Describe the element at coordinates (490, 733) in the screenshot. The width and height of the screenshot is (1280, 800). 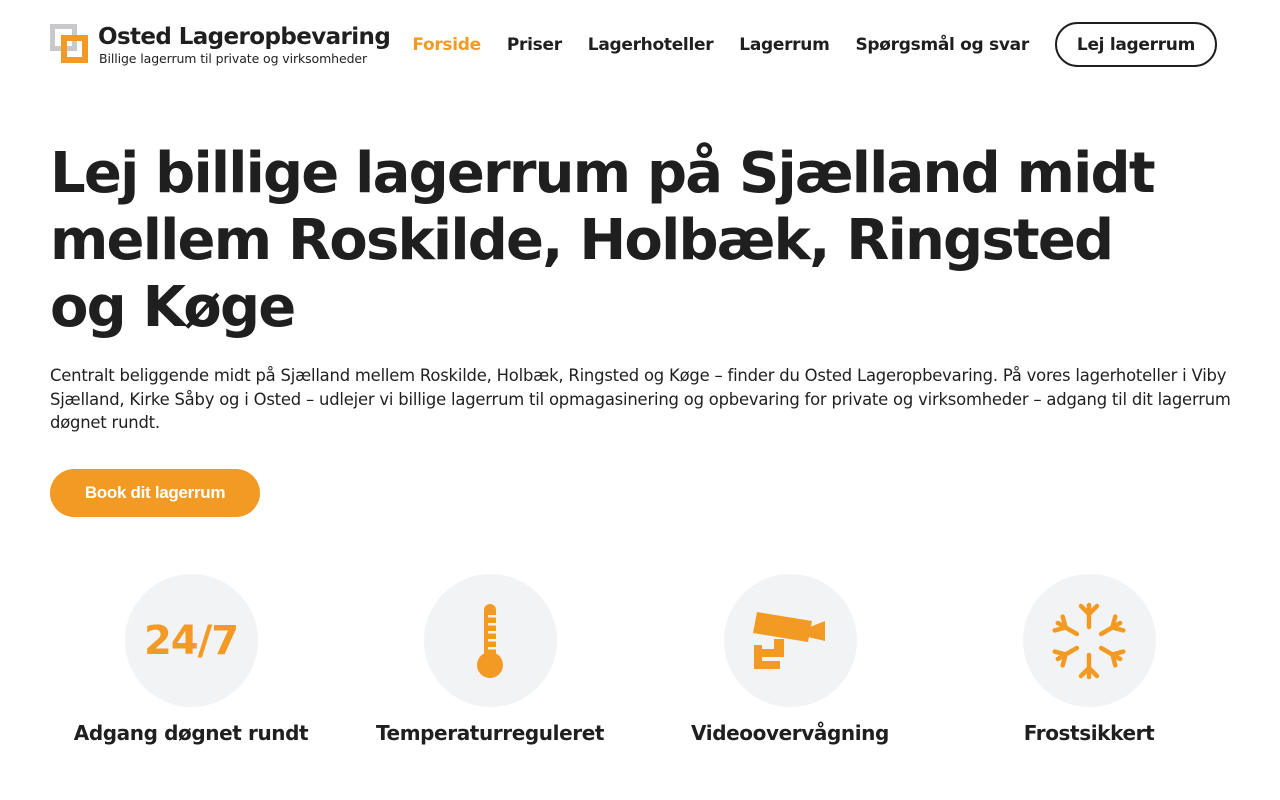
I see `feature-label: Temperaturreguleret` at that location.